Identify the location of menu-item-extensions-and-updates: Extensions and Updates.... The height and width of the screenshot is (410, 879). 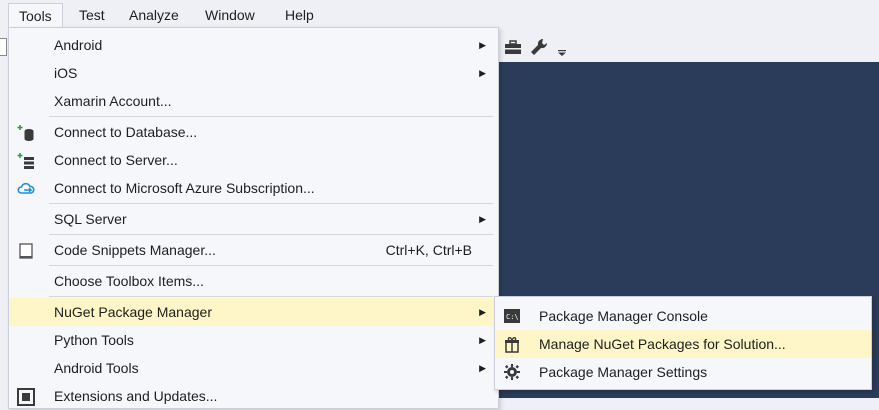
(253, 396).